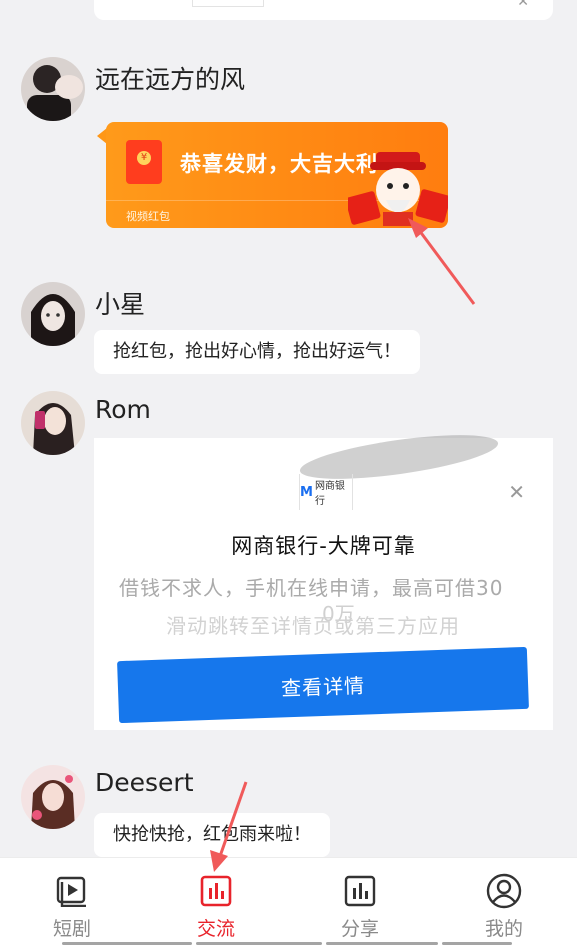 The height and width of the screenshot is (948, 577). Describe the element at coordinates (71, 929) in the screenshot. I see `tab-label: 短剧` at that location.